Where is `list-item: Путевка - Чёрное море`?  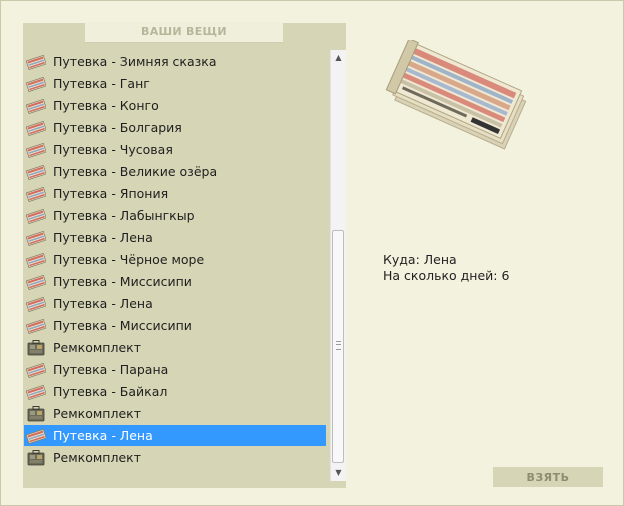
list-item: Путевка - Чёрное море is located at coordinates (175, 259).